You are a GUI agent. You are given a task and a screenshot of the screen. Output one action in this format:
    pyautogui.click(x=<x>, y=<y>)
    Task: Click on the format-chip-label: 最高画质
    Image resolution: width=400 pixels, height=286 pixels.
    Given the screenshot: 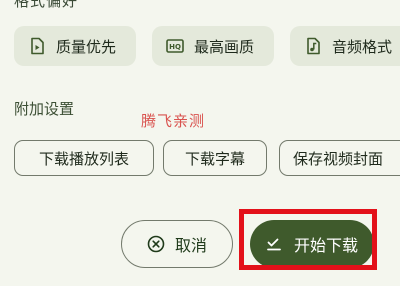 What is the action you would take?
    pyautogui.click(x=224, y=46)
    